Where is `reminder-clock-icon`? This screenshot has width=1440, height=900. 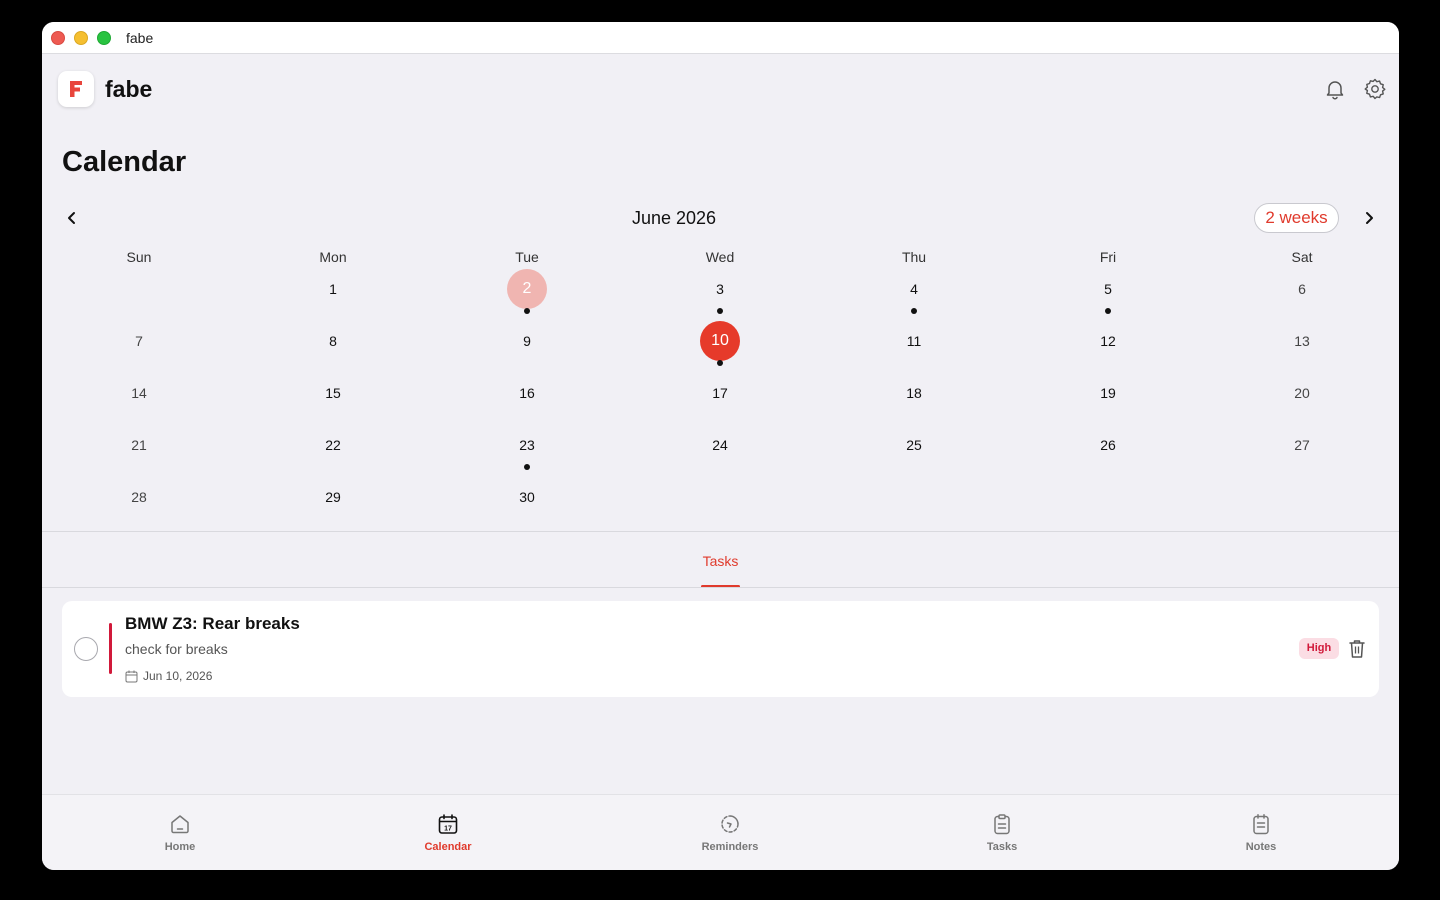
reminder-clock-icon is located at coordinates (730, 824).